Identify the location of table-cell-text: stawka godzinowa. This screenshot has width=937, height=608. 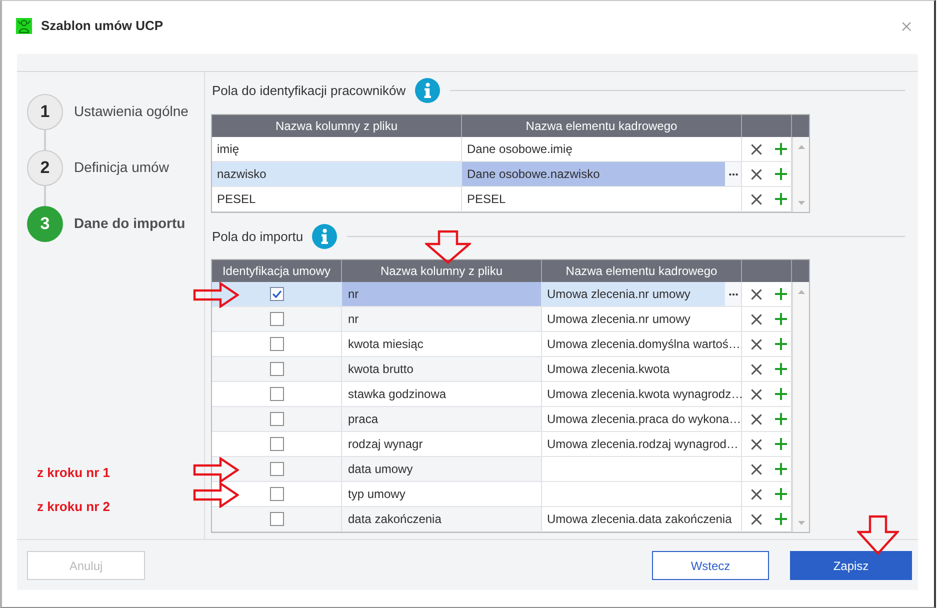
(397, 394).